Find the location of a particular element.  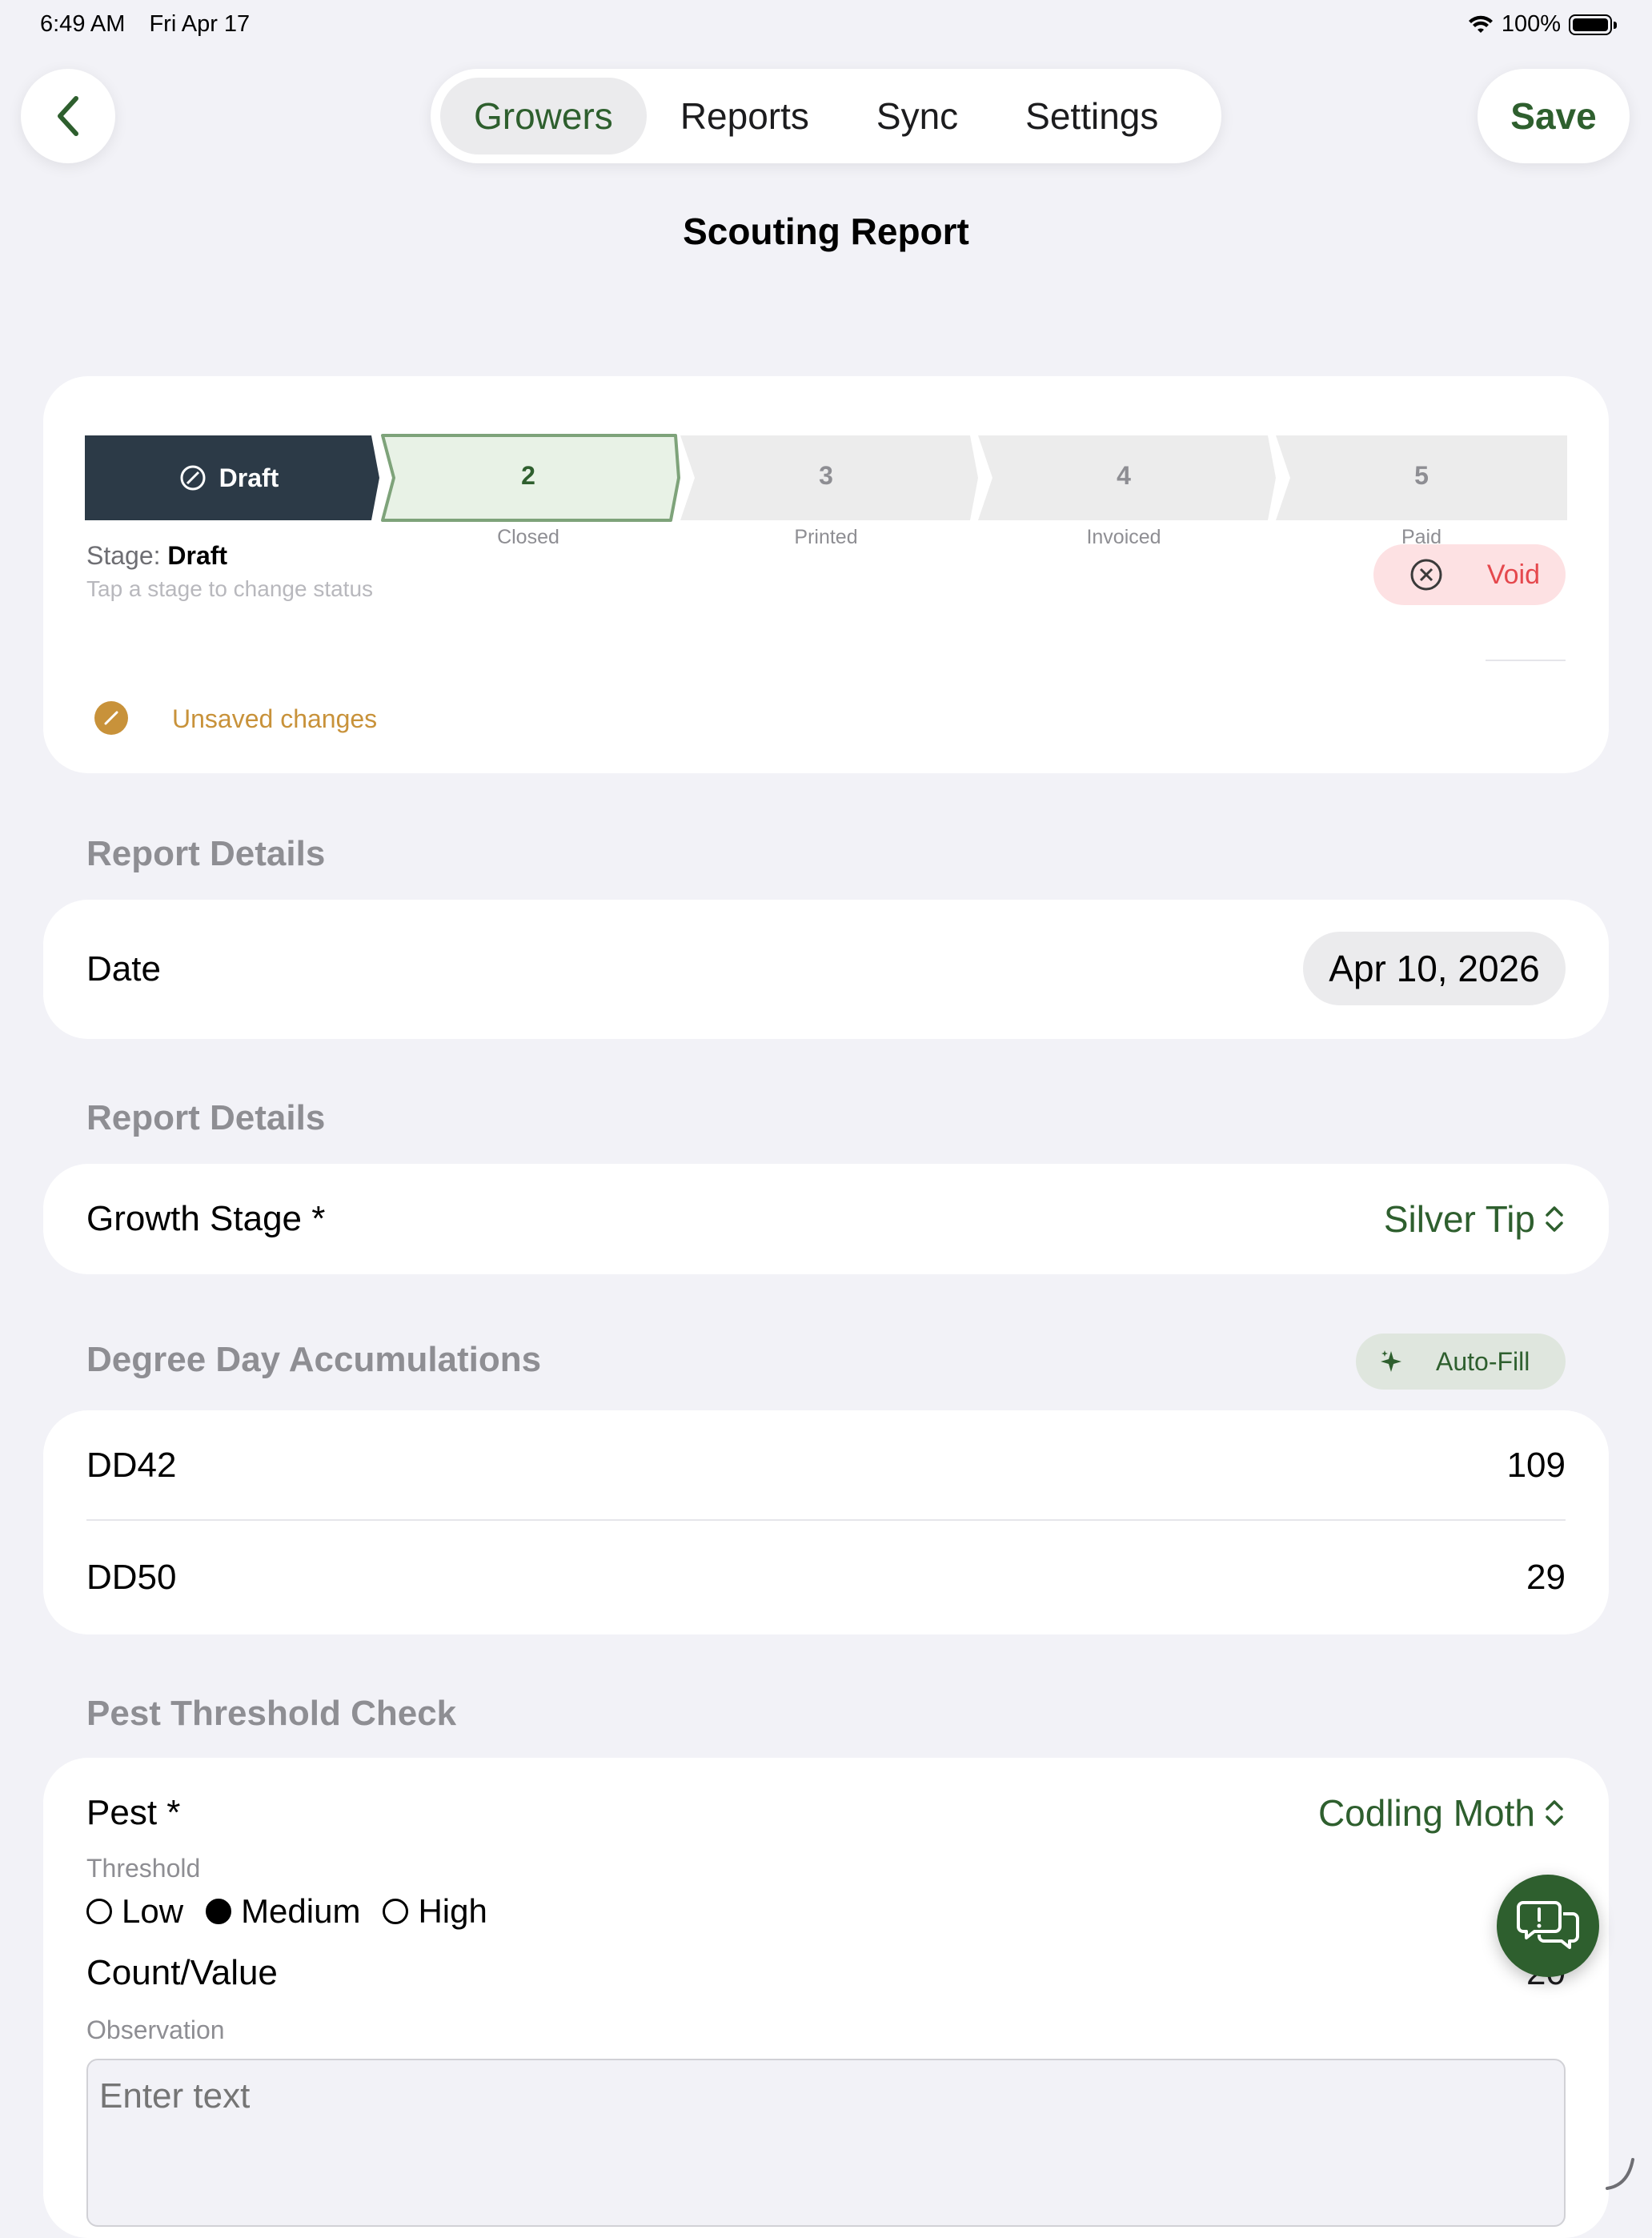

observation-label: Observation is located at coordinates (155, 2029).